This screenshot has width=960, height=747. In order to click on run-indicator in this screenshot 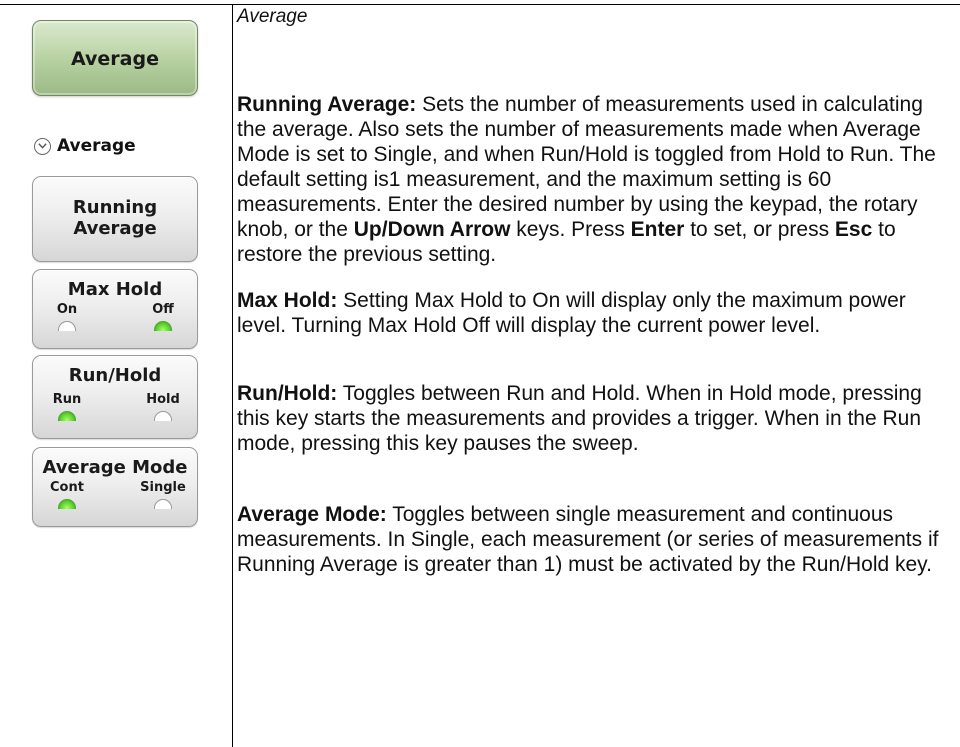, I will do `click(67, 416)`.